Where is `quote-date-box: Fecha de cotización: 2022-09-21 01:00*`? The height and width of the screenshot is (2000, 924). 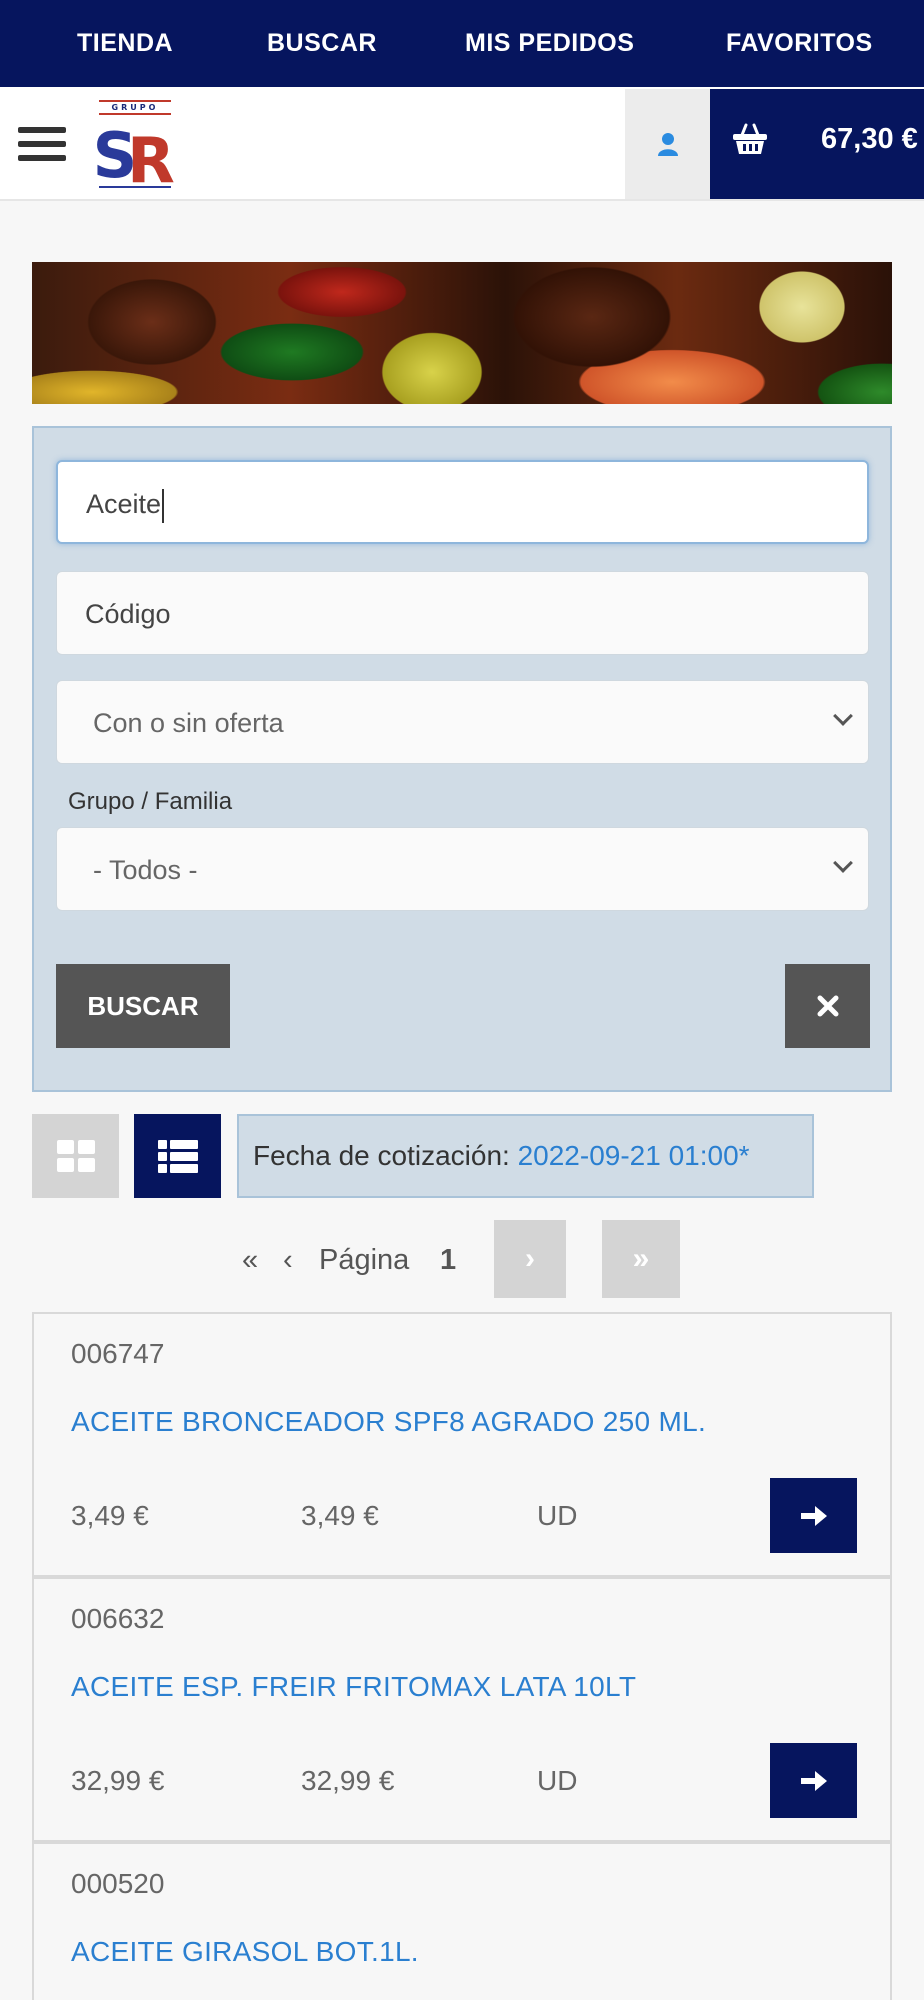 quote-date-box: Fecha de cotización: 2022-09-21 01:00* is located at coordinates (525, 1156).